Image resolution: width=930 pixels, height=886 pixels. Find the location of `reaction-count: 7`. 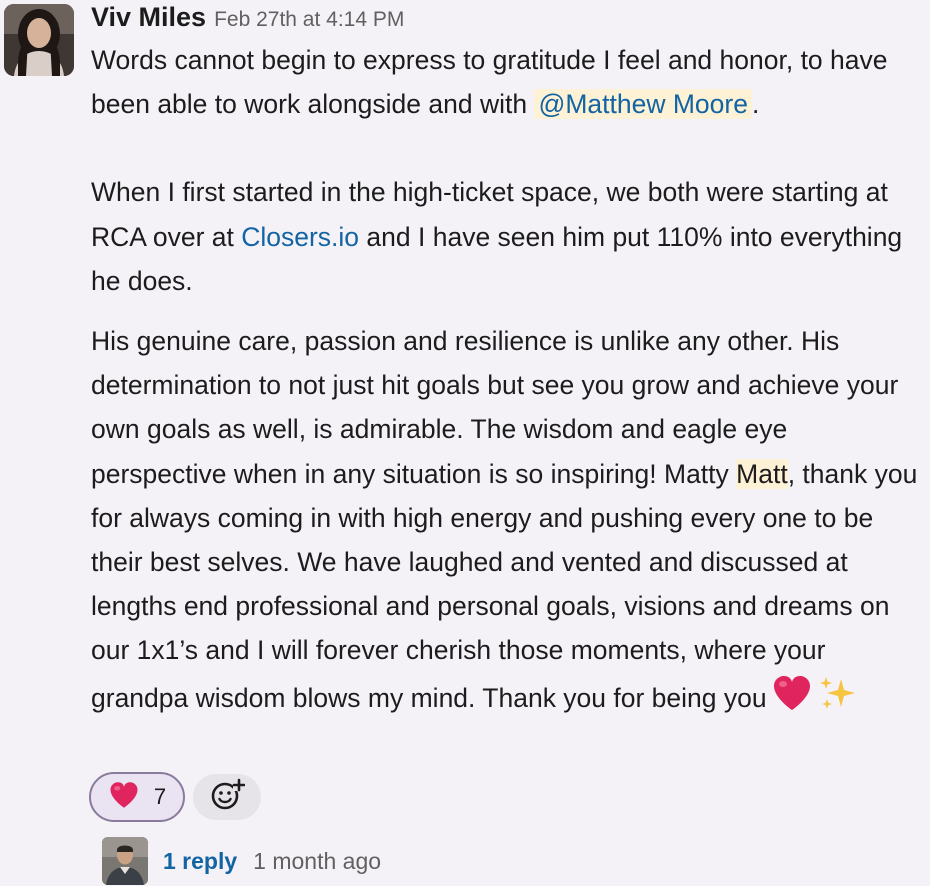

reaction-count: 7 is located at coordinates (160, 796).